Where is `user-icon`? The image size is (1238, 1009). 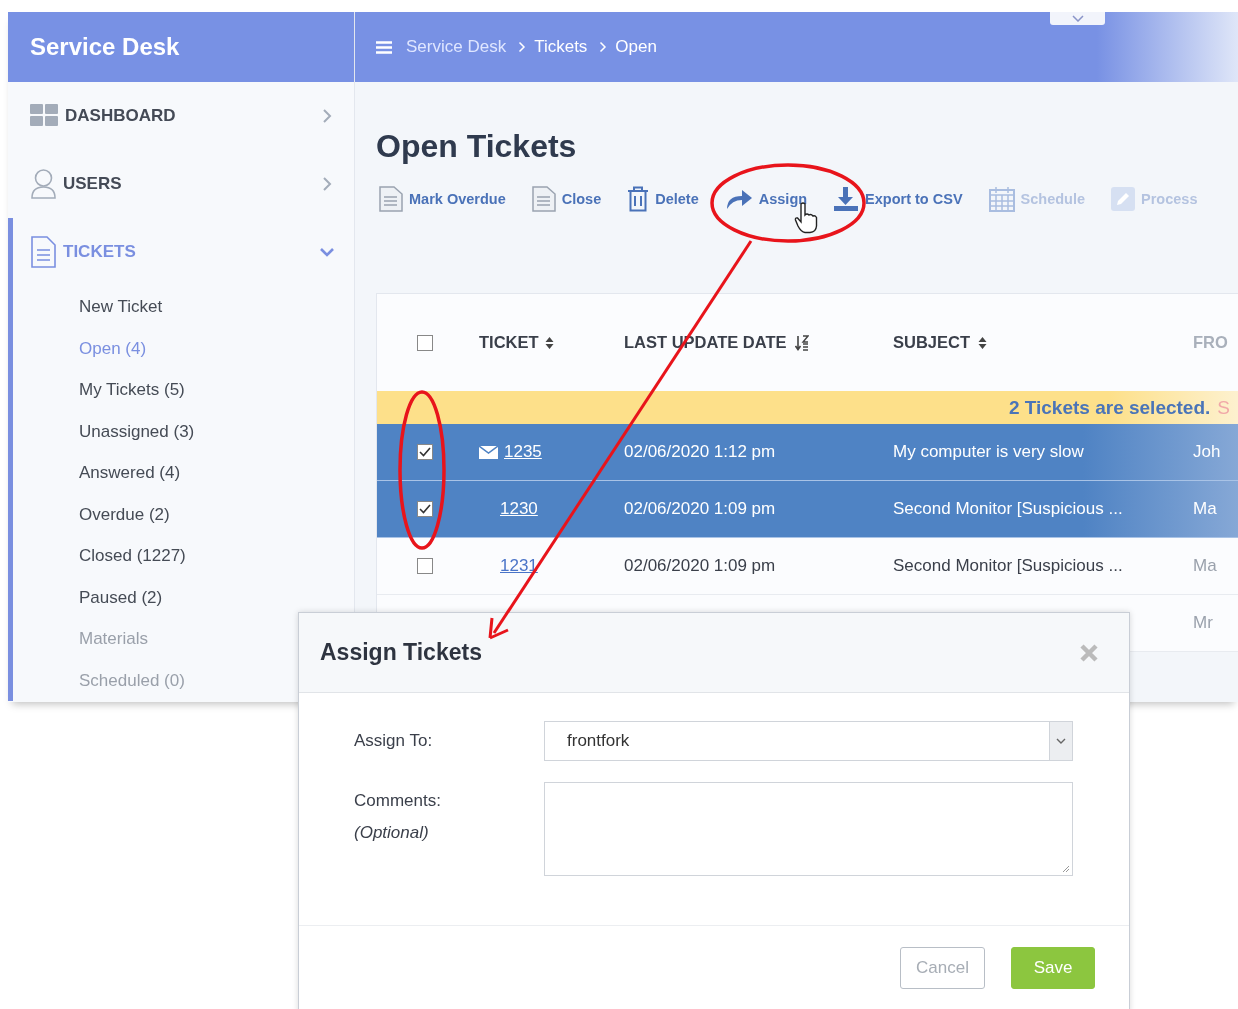 user-icon is located at coordinates (43, 184).